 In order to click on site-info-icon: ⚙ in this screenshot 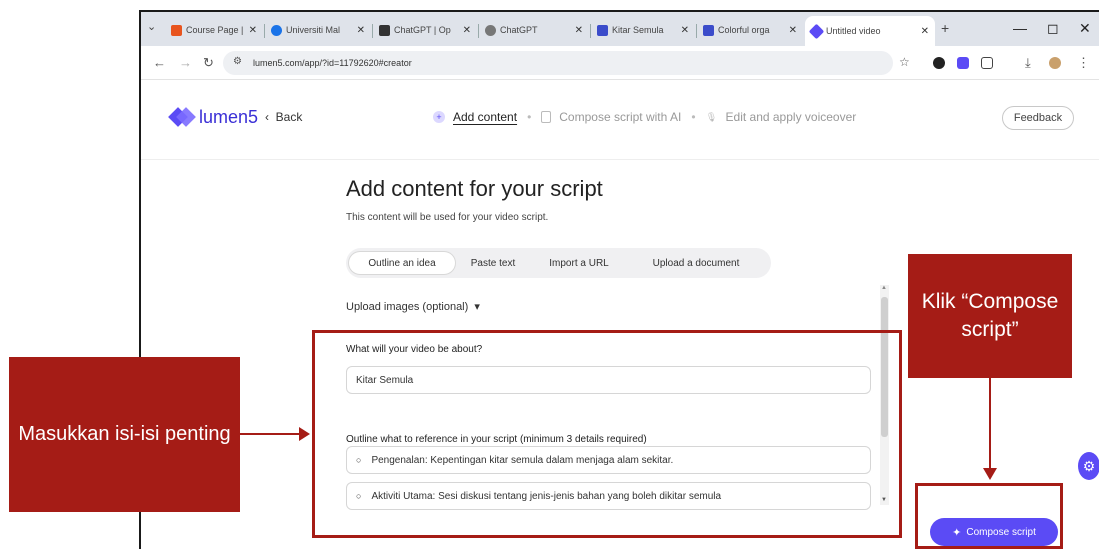, I will do `click(237, 61)`.